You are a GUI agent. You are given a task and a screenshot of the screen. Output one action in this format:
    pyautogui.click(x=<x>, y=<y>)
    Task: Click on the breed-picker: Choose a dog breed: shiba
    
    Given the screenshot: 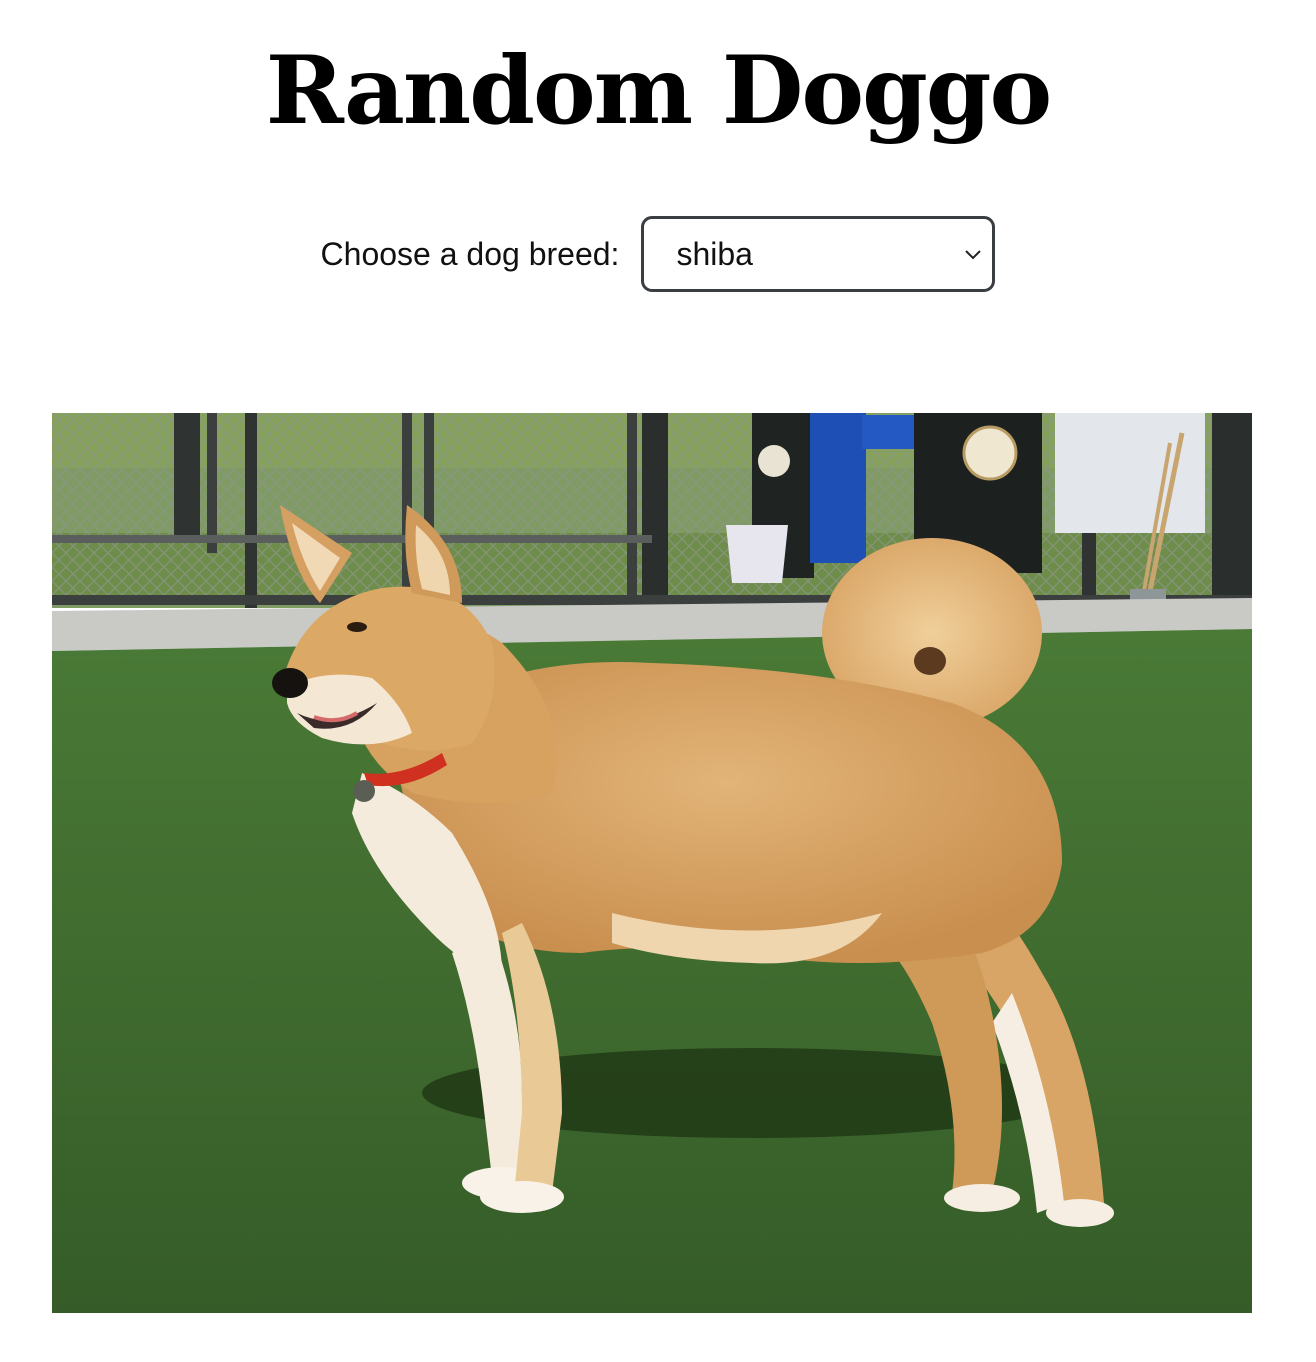 What is the action you would take?
    pyautogui.click(x=658, y=254)
    